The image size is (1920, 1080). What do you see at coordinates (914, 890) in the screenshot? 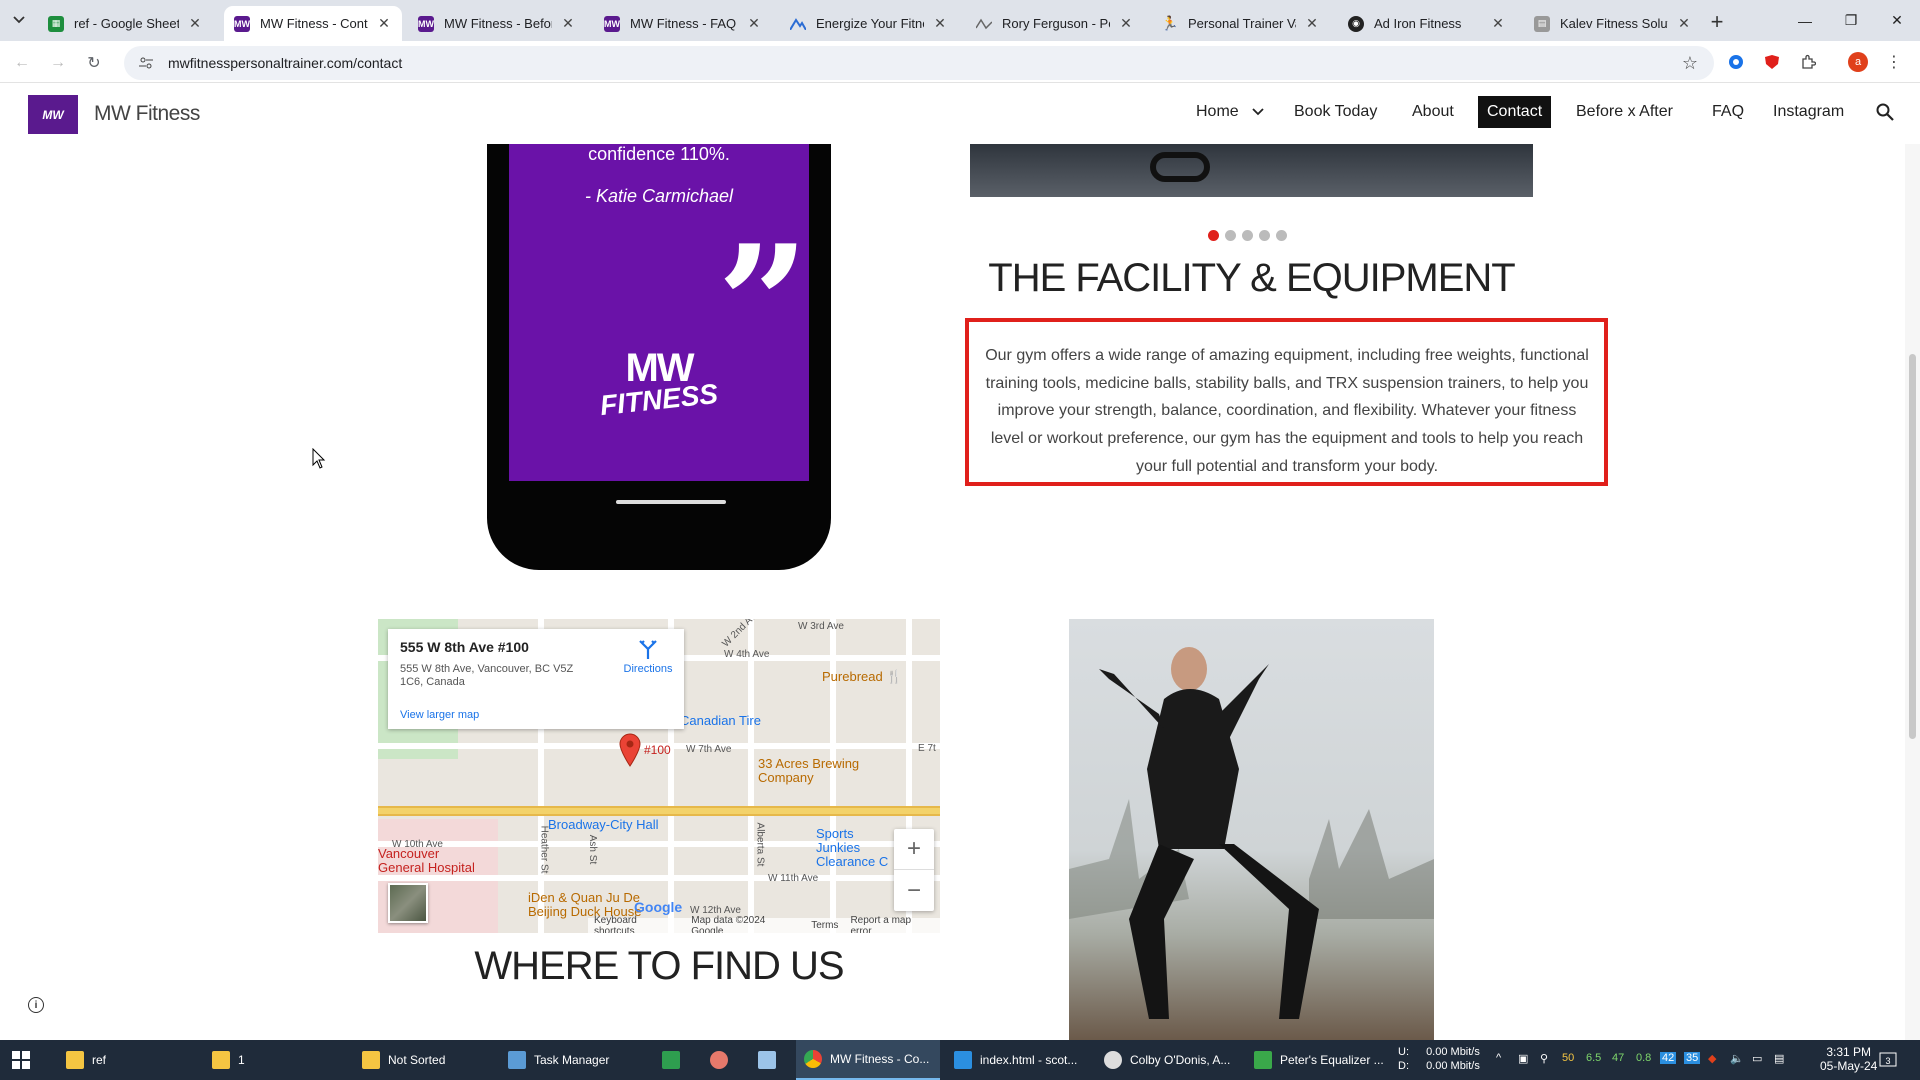
I see `zoom-out-button: −` at bounding box center [914, 890].